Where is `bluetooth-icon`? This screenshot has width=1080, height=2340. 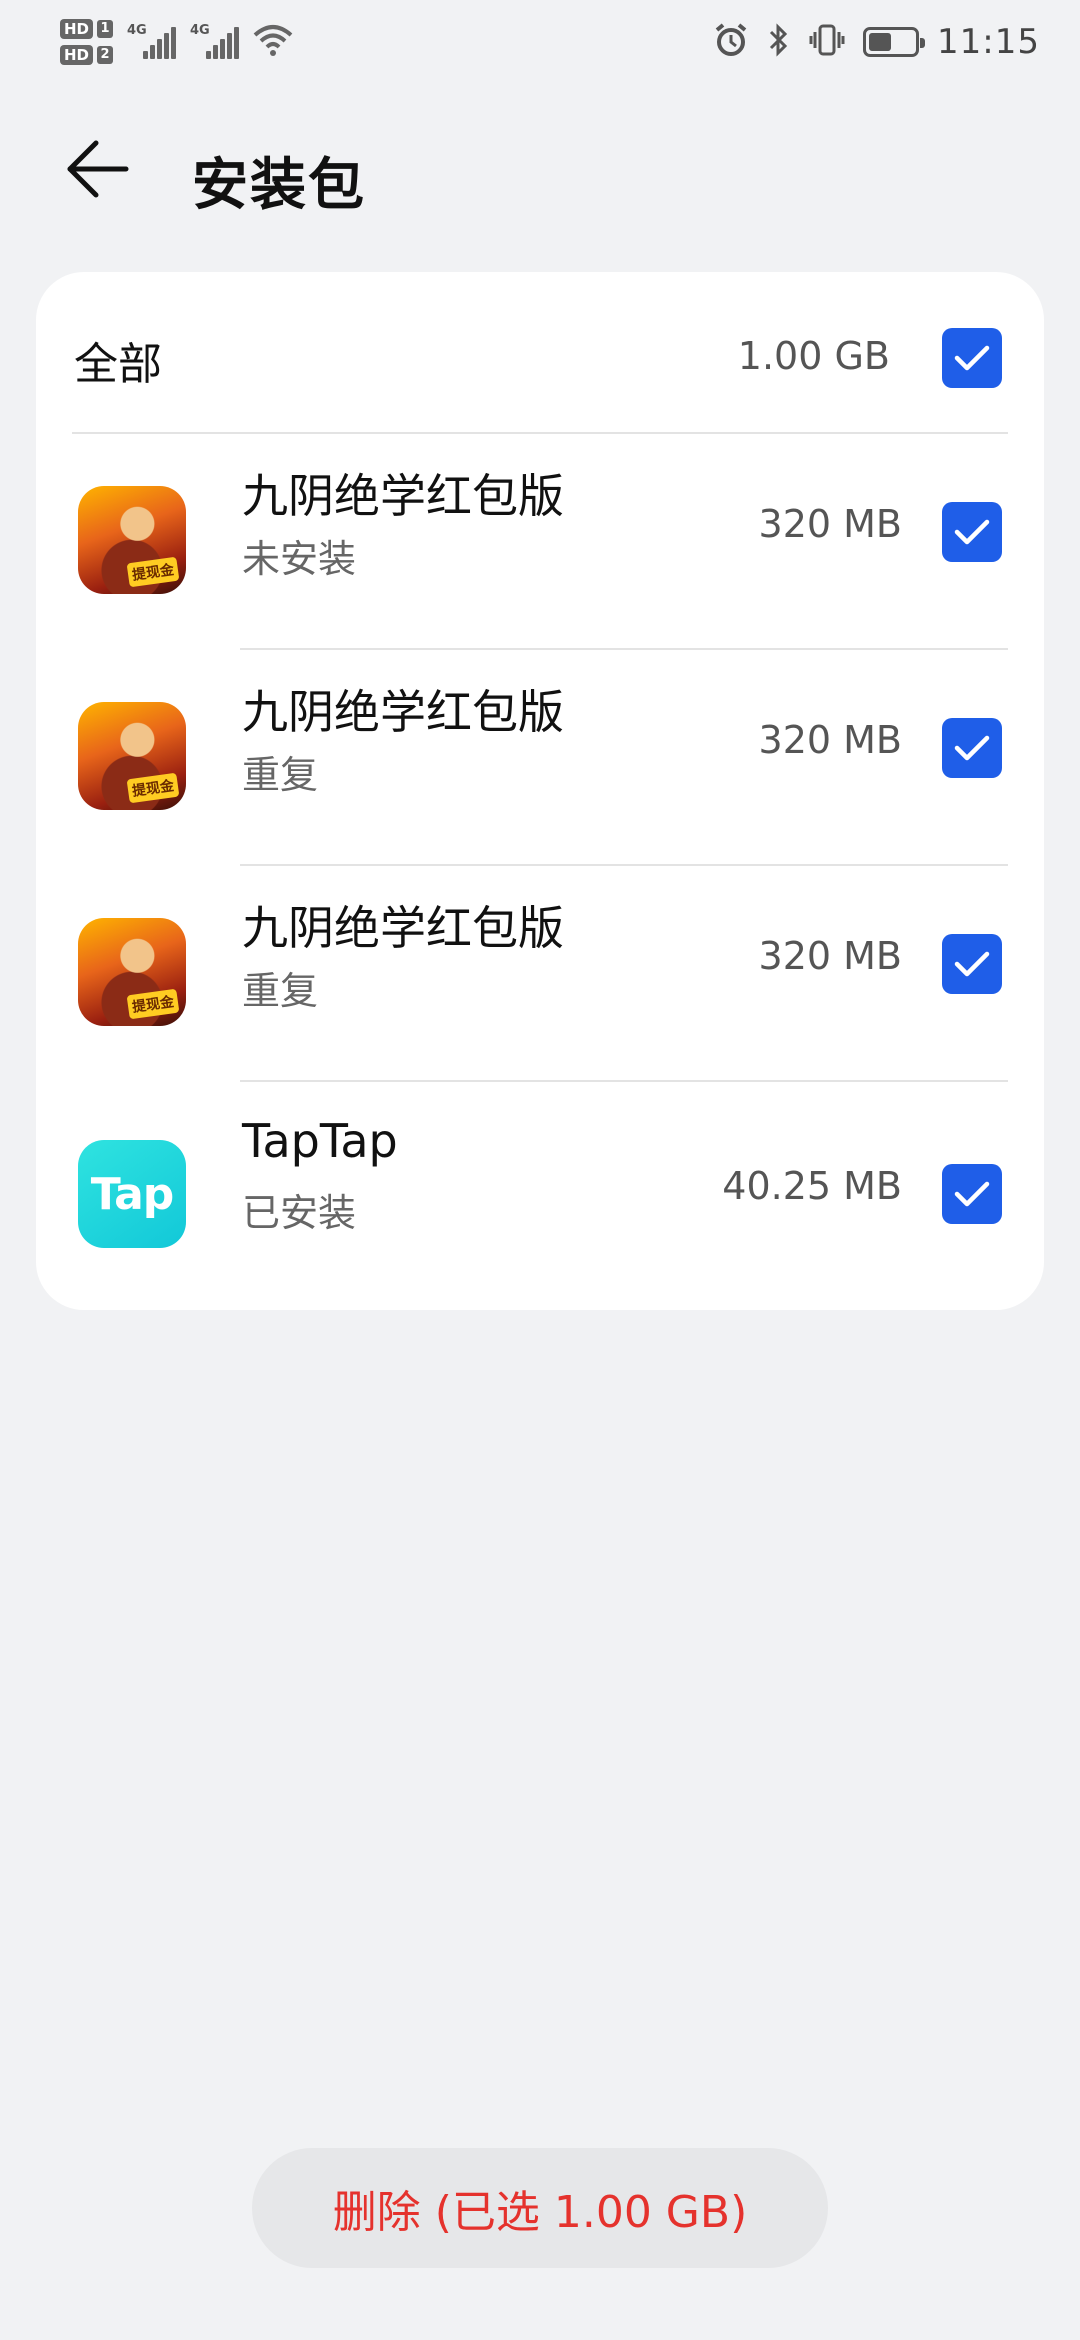 bluetooth-icon is located at coordinates (779, 42).